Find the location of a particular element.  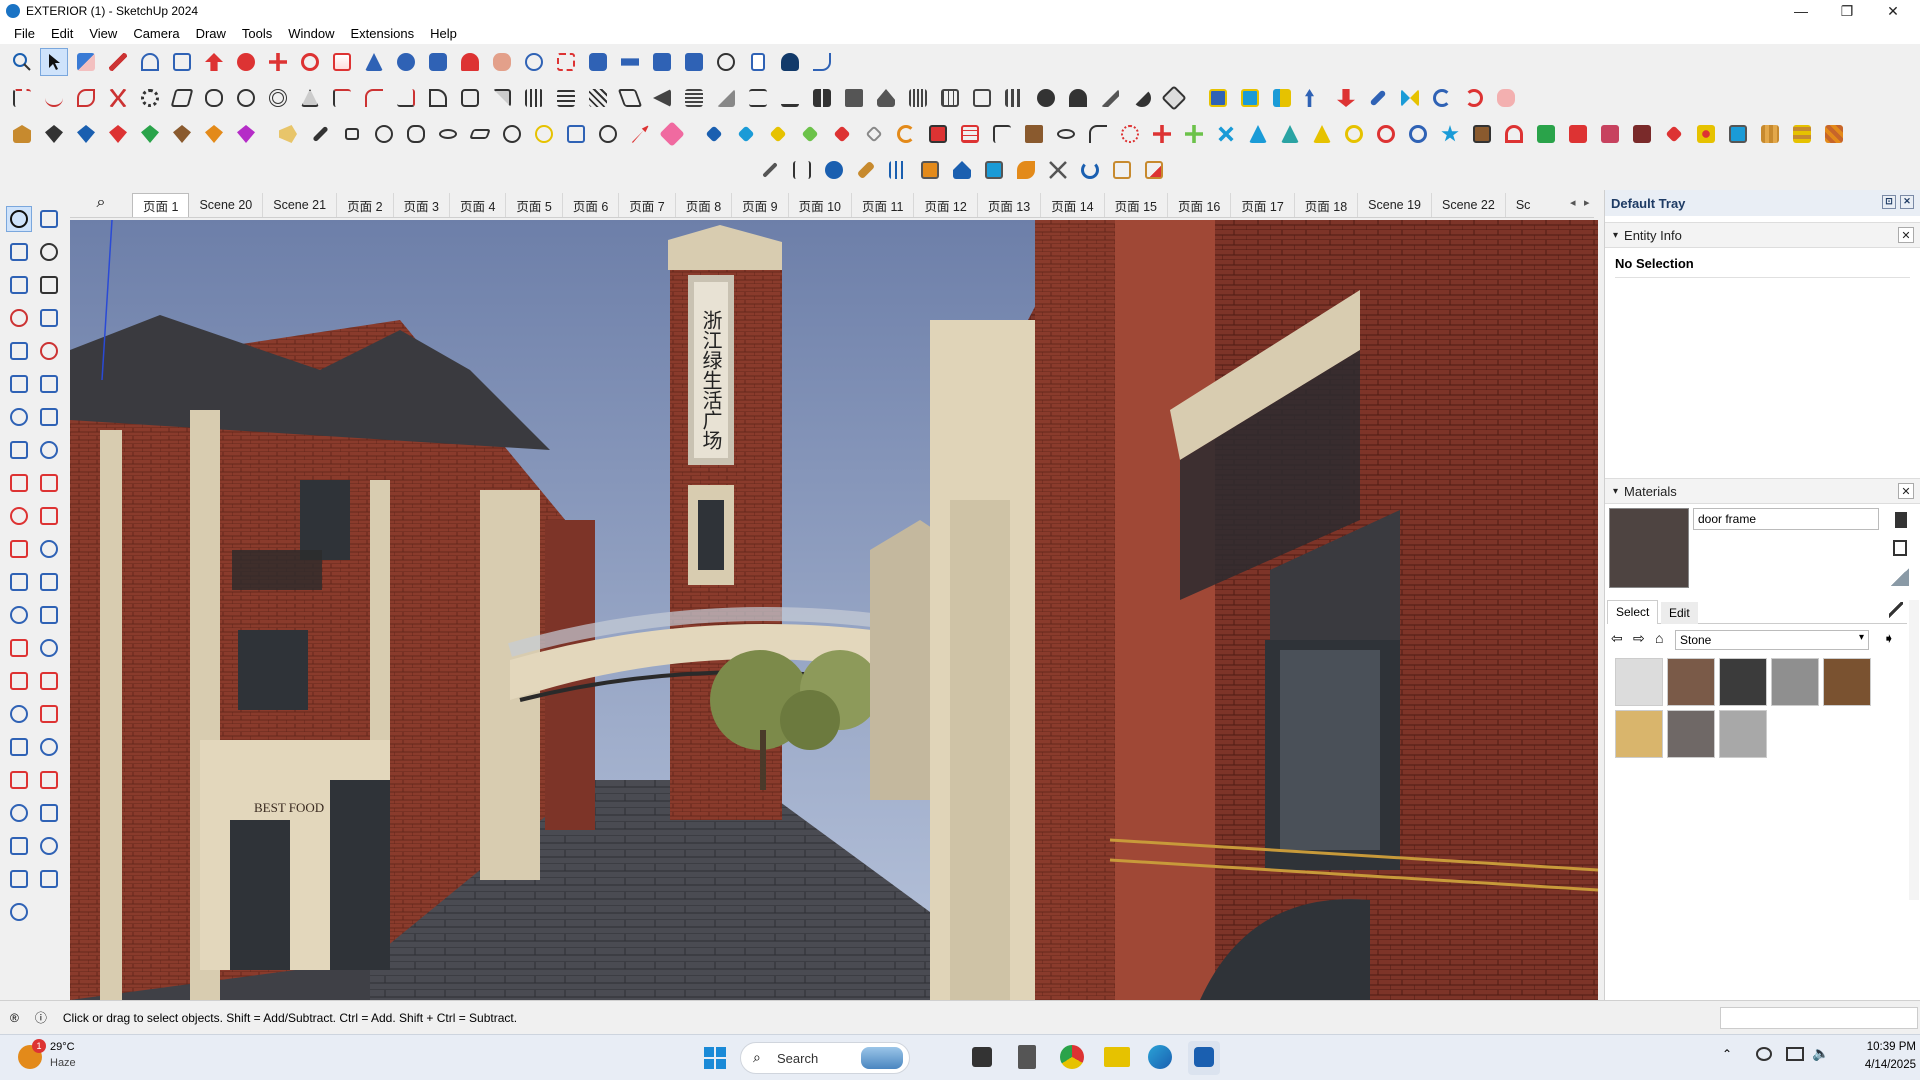

blue-tag-button is located at coordinates (714, 134).